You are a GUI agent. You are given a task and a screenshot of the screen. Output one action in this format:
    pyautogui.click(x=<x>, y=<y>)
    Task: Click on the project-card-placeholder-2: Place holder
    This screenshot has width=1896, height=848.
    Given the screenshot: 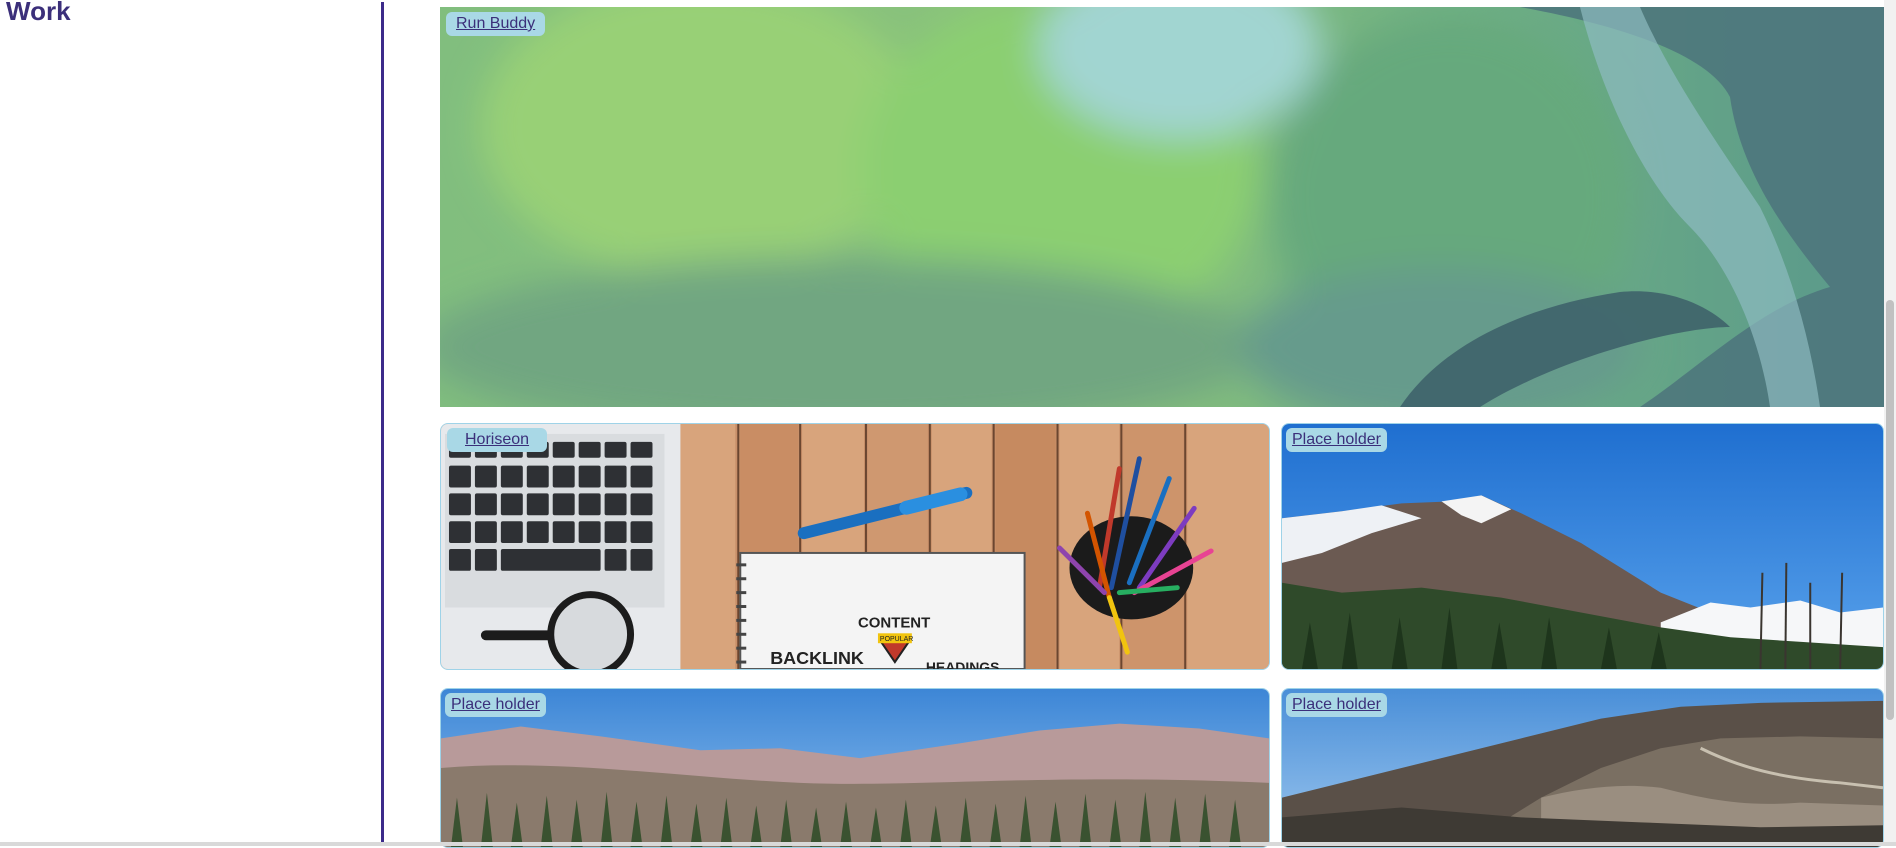 What is the action you would take?
    pyautogui.click(x=855, y=768)
    